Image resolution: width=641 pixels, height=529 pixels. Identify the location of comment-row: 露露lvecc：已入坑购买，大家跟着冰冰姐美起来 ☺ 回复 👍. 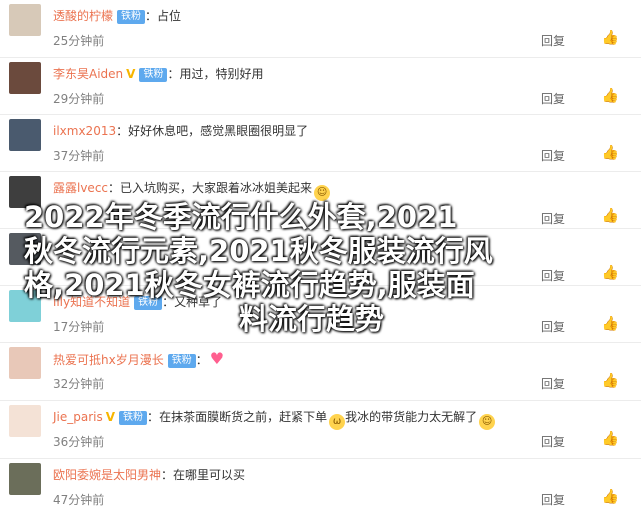
(320, 200).